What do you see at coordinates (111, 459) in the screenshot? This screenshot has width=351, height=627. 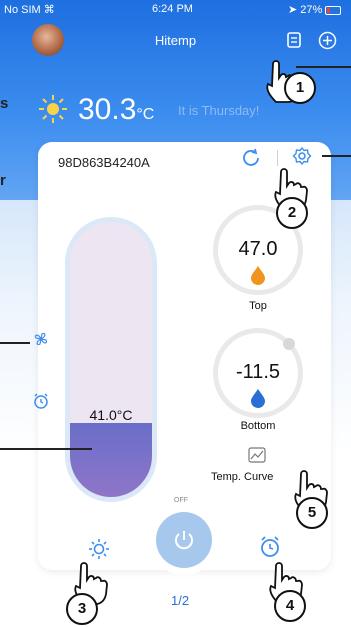 I see `tank-fill-level` at bounding box center [111, 459].